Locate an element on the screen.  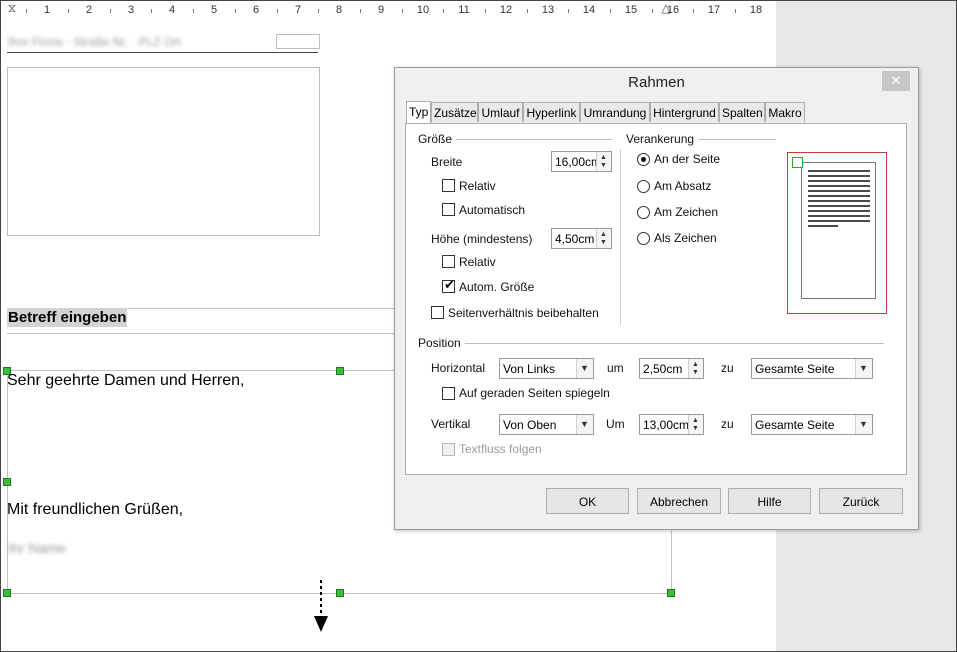
vertical-by-spinner: 13,00cm ▲ ▼ is located at coordinates (671, 424).